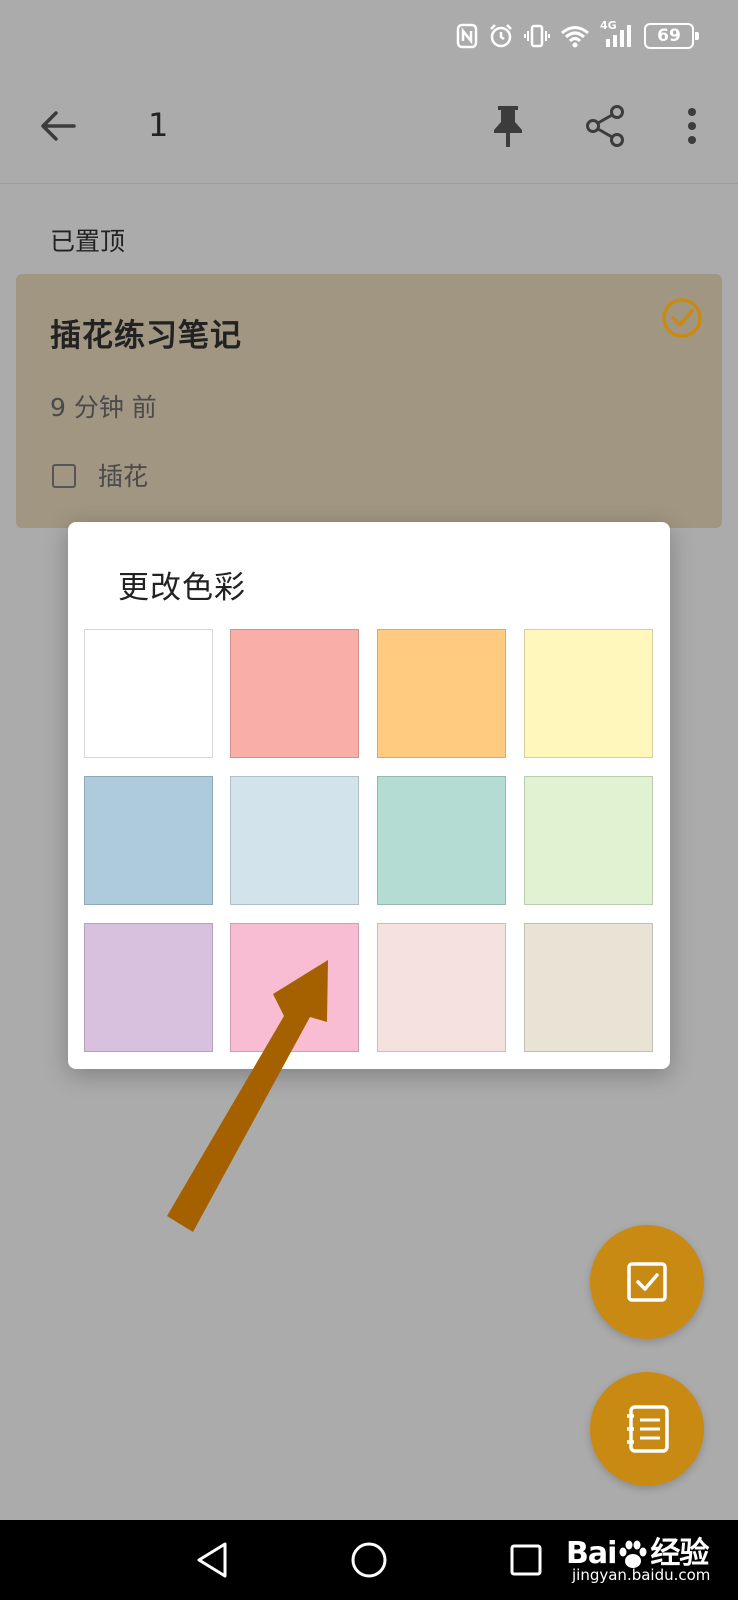 The image size is (738, 1600). Describe the element at coordinates (182, 588) in the screenshot. I see `dialog-title: 更改色彩` at that location.